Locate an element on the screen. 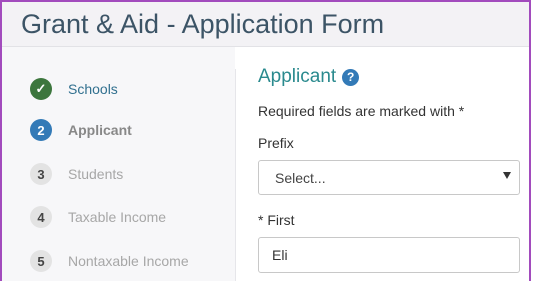 The height and width of the screenshot is (281, 535). prefix-label: Prefix is located at coordinates (276, 143).